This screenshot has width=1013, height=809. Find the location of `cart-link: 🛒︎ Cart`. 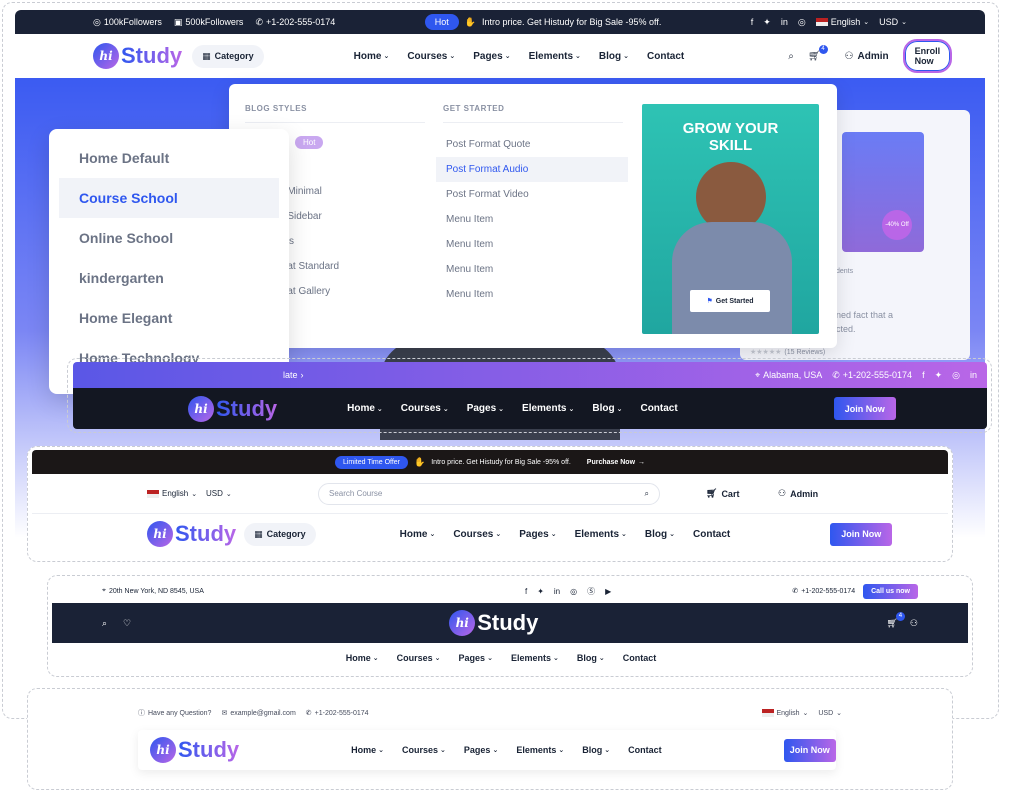

cart-link: 🛒︎ Cart is located at coordinates (722, 493).